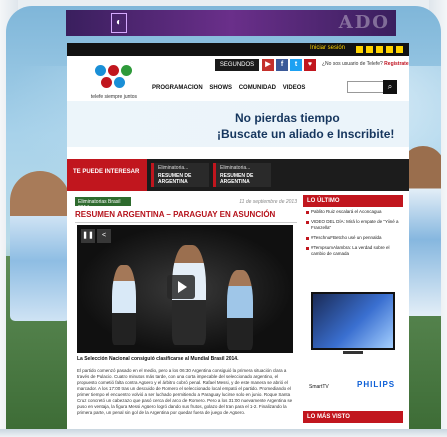 The width and height of the screenshot is (447, 437). What do you see at coordinates (238, 49) in the screenshot?
I see `top-bar: Iniciar sesión` at bounding box center [238, 49].